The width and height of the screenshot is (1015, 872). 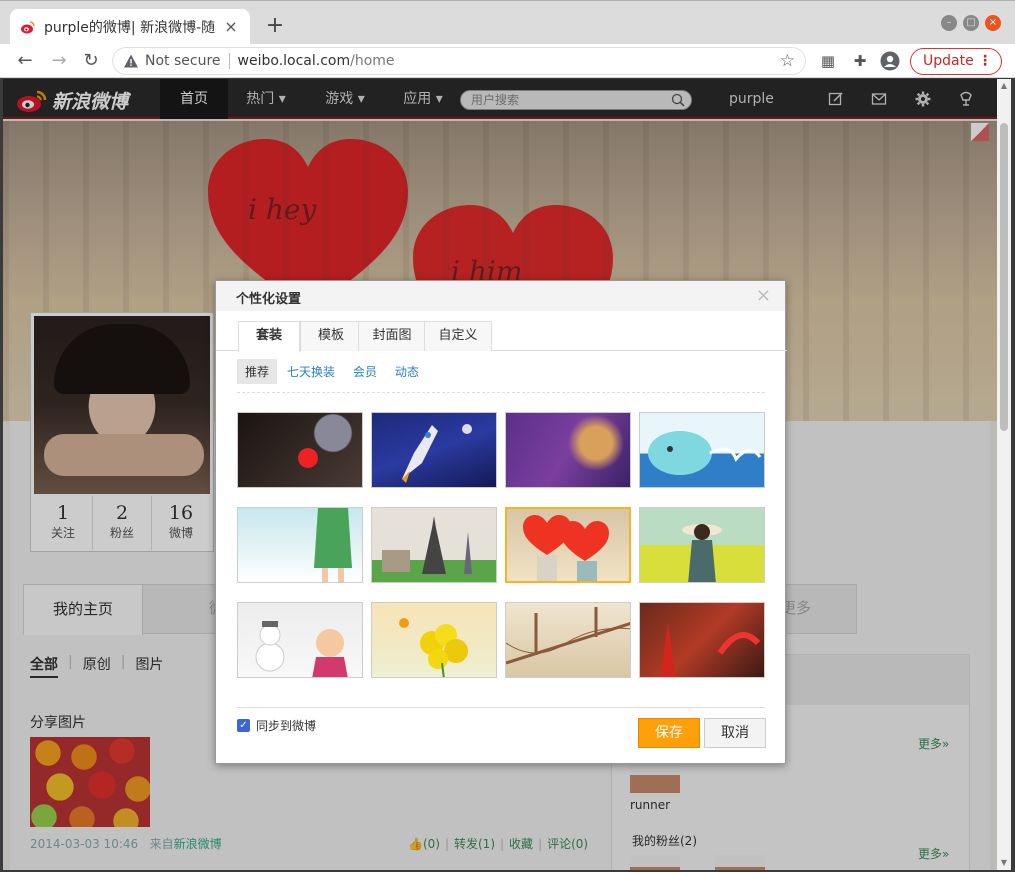 What do you see at coordinates (669, 733) in the screenshot?
I see `save-button: 保存` at bounding box center [669, 733].